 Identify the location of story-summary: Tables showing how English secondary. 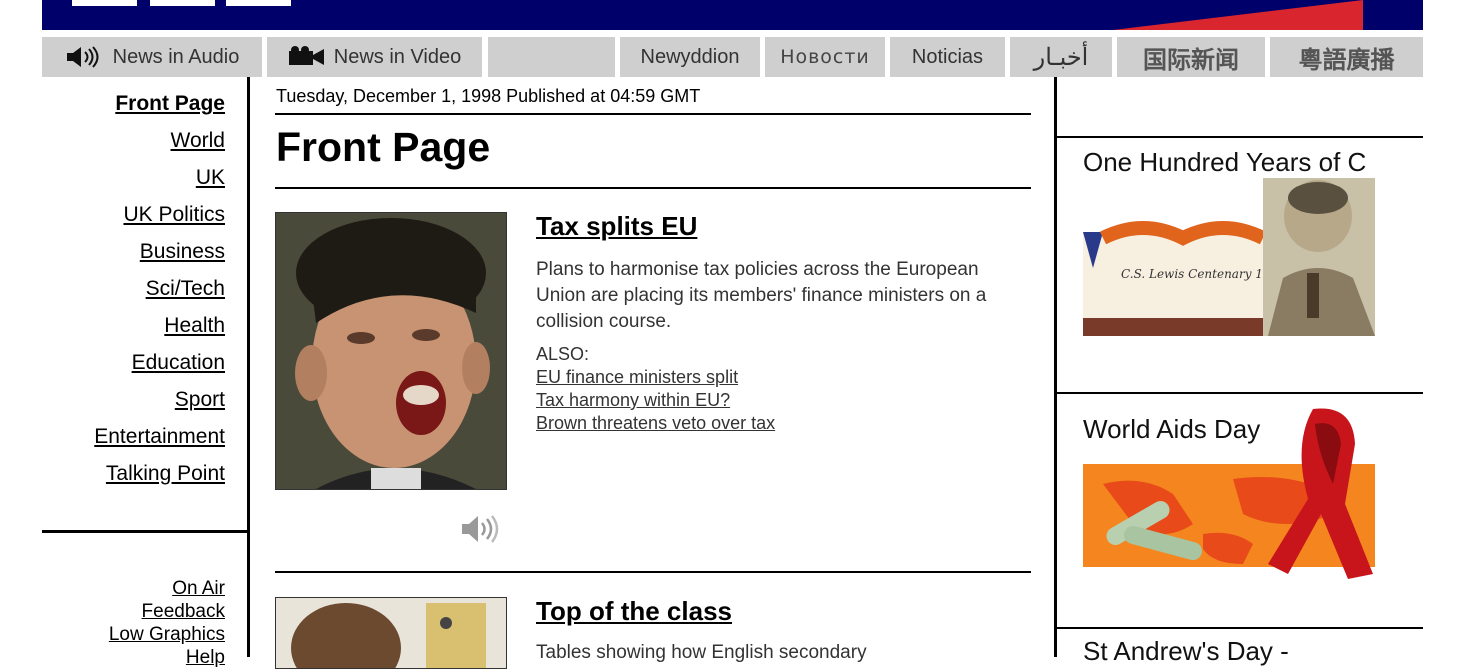
(701, 652).